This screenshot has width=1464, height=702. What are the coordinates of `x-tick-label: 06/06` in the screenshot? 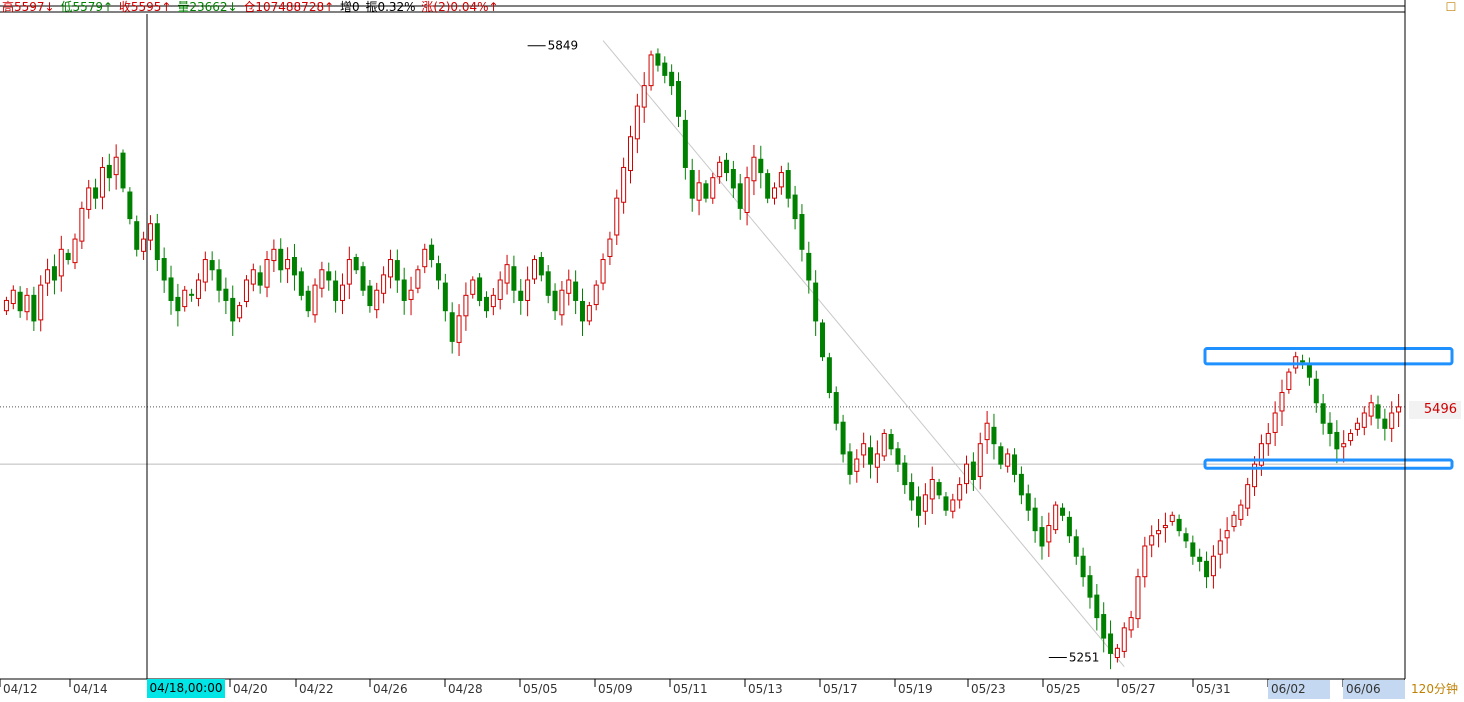 It's located at (1363, 689).